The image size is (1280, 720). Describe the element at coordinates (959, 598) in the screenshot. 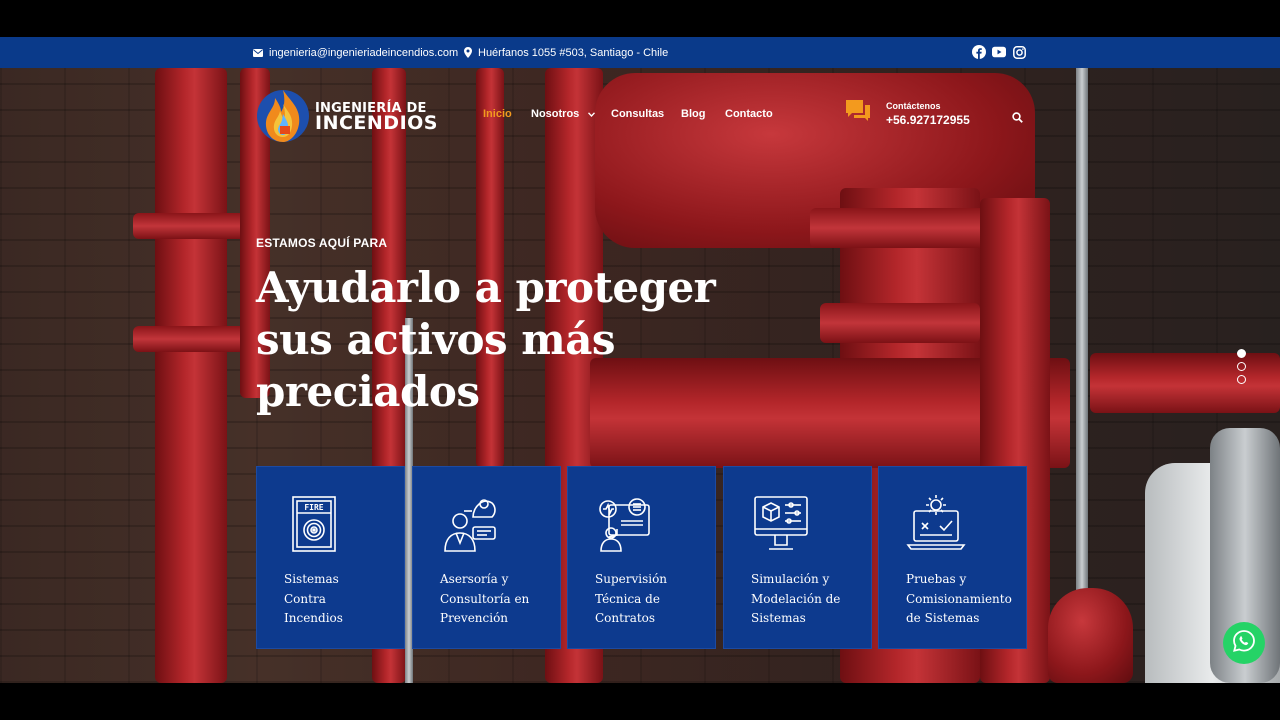

I see `service-card-line: Comisionamiento` at that location.